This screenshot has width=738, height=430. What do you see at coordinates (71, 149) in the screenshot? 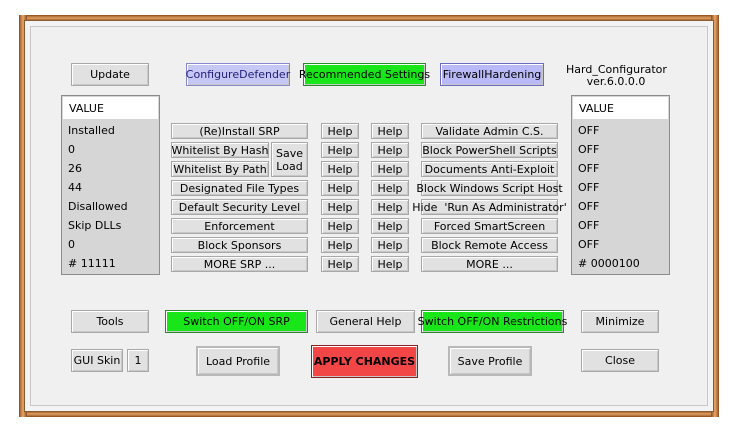
I see `left-value-hash-count: 0` at bounding box center [71, 149].